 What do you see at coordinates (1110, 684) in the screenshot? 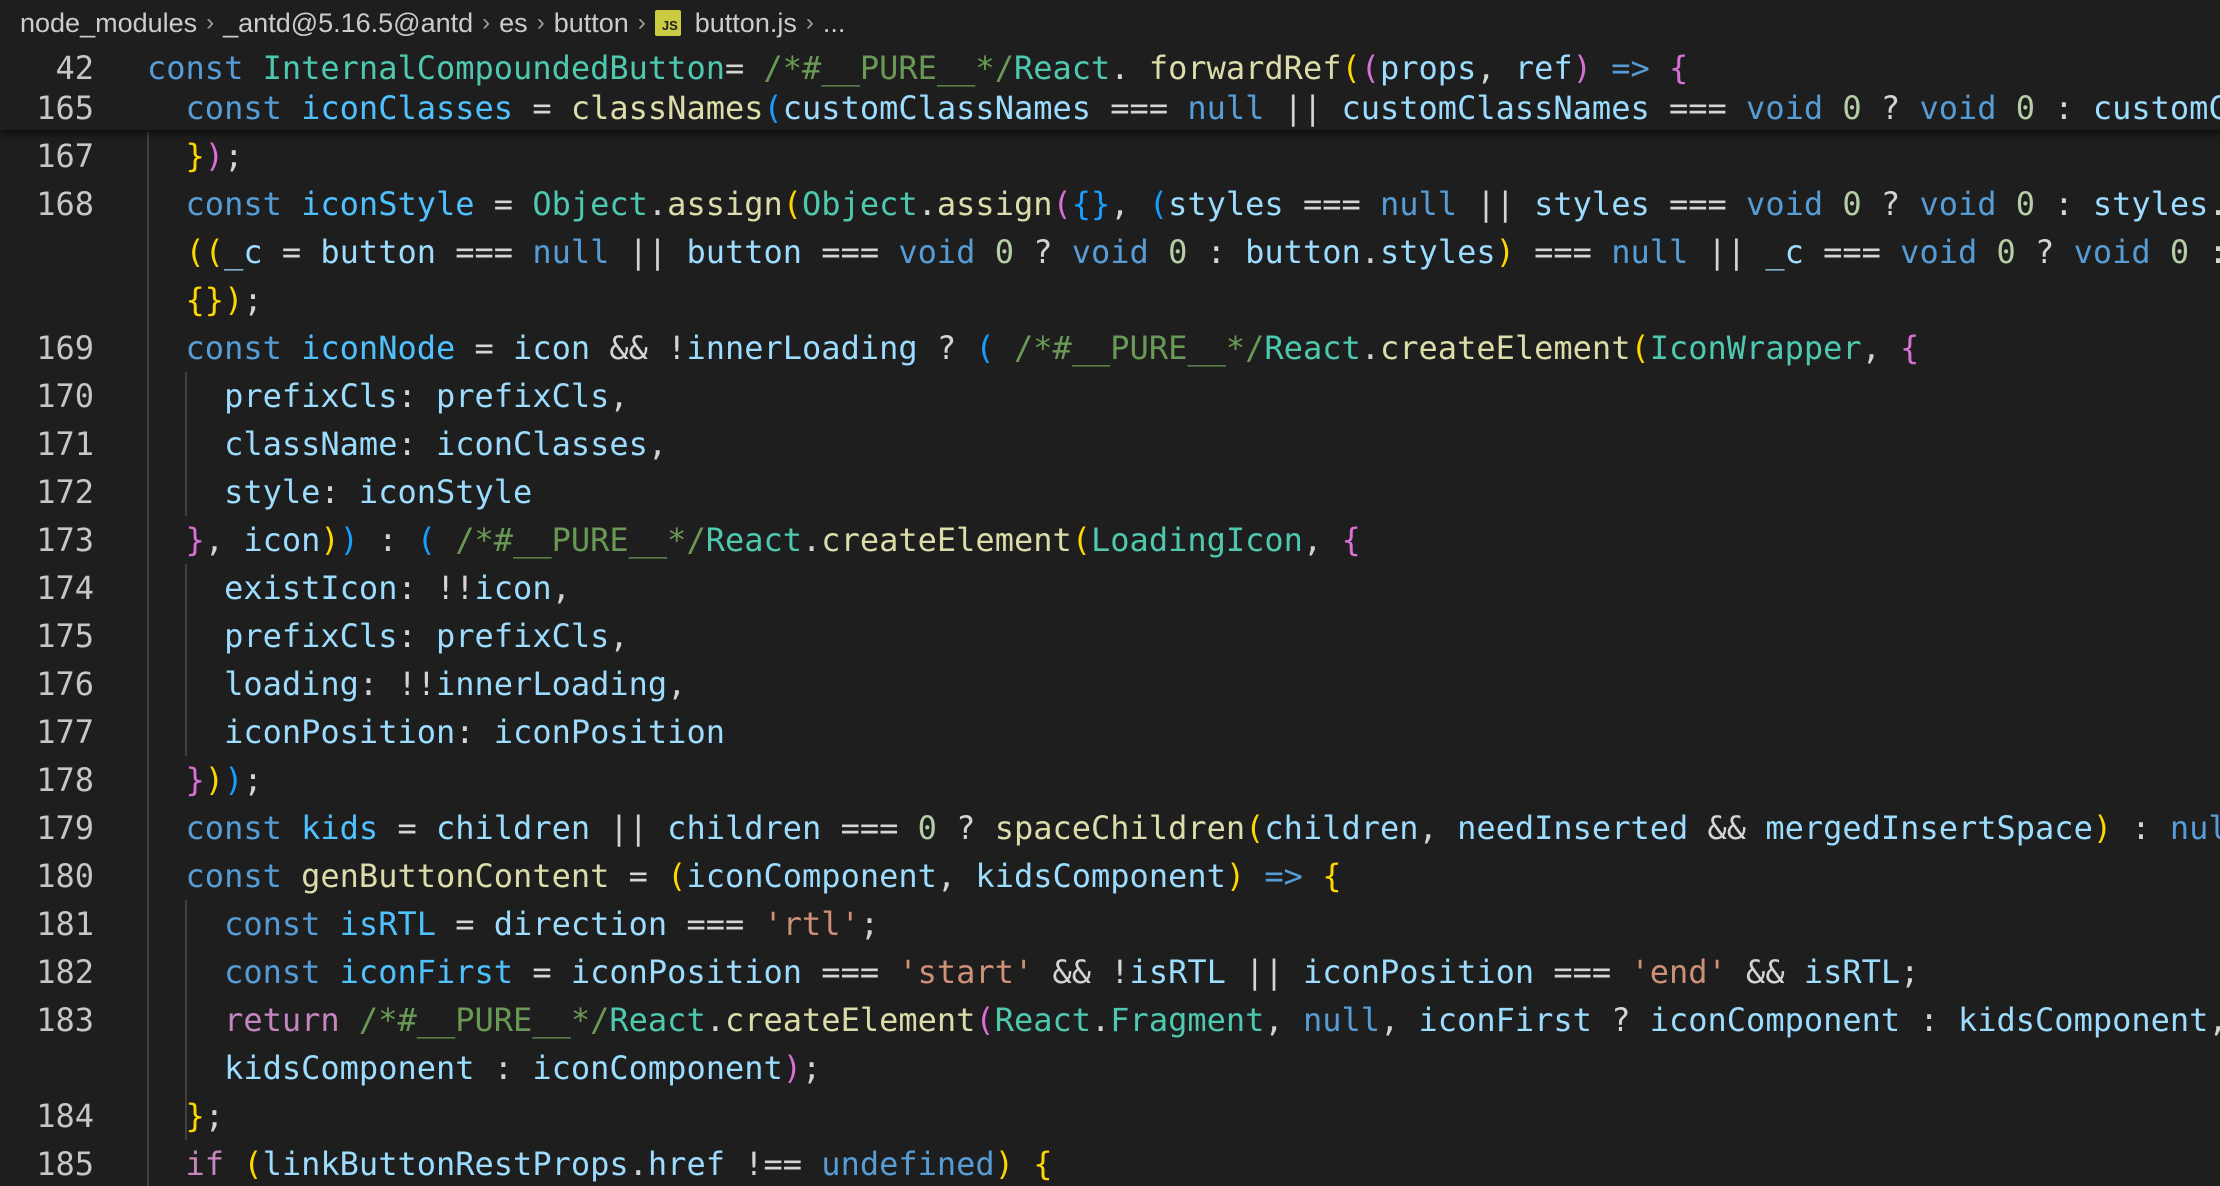
I see `code-line: 176 loading: !!innerLoading,` at bounding box center [1110, 684].